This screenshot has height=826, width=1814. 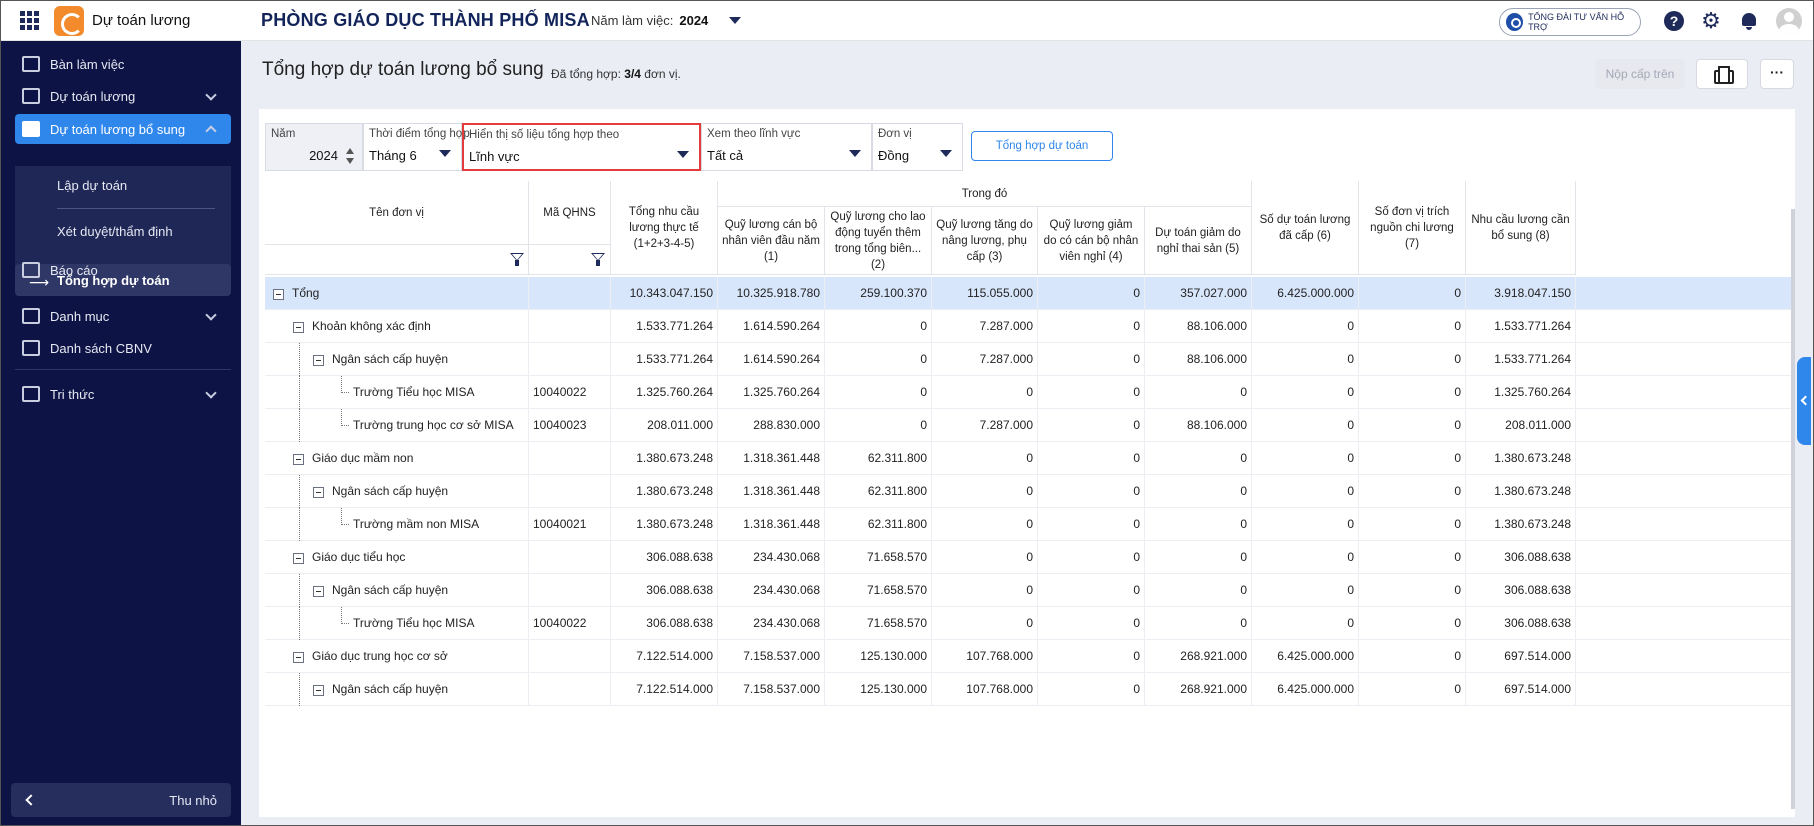 I want to click on sidebar-item-label: Dự toán lương bổ sung, so click(x=118, y=129).